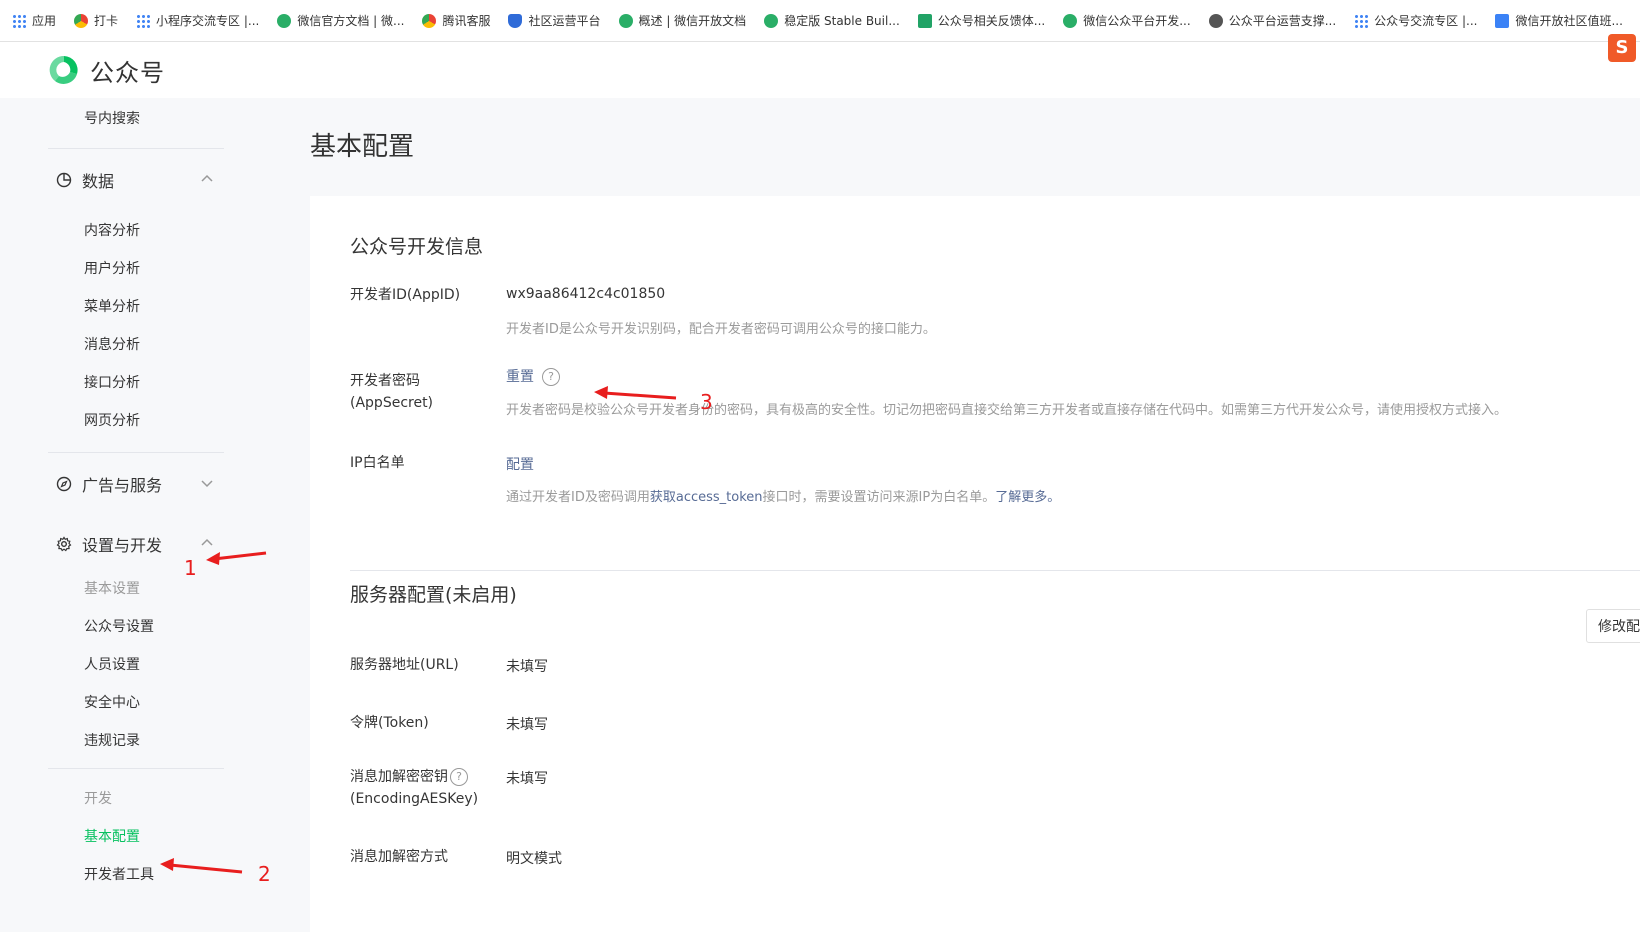  What do you see at coordinates (264, 874) in the screenshot?
I see `annotation-number-2: 2` at bounding box center [264, 874].